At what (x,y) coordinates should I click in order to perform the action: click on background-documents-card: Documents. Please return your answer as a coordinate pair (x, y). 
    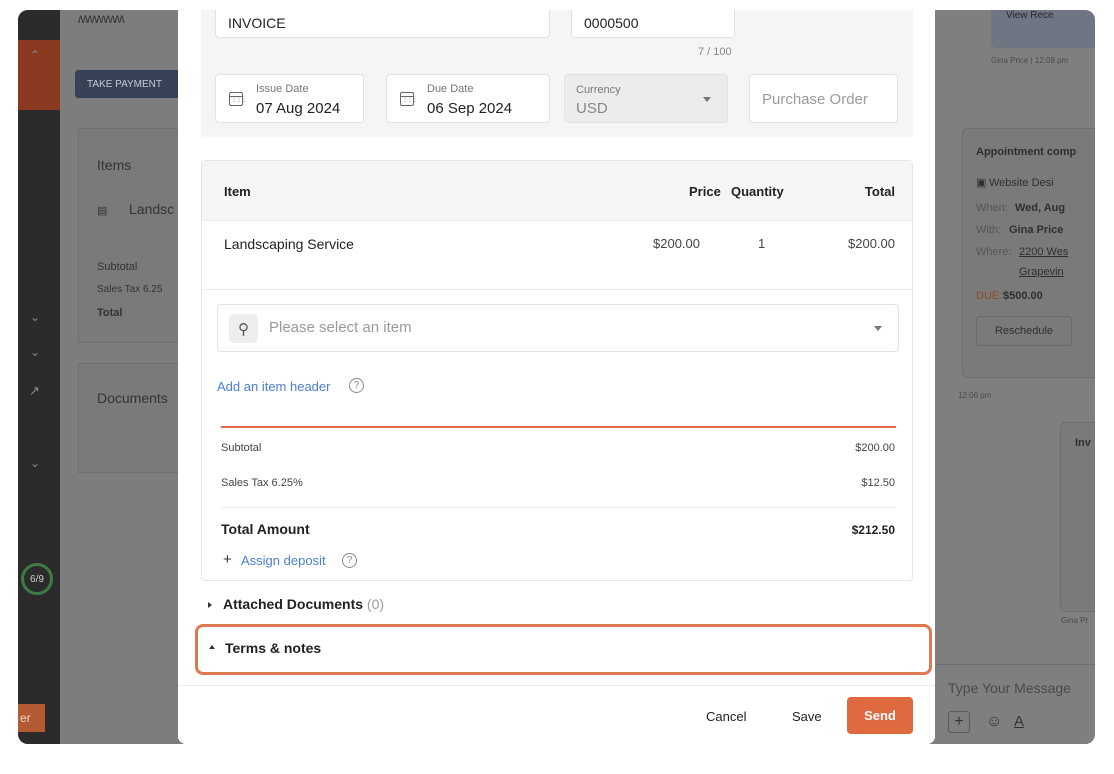
    Looking at the image, I should click on (133, 418).